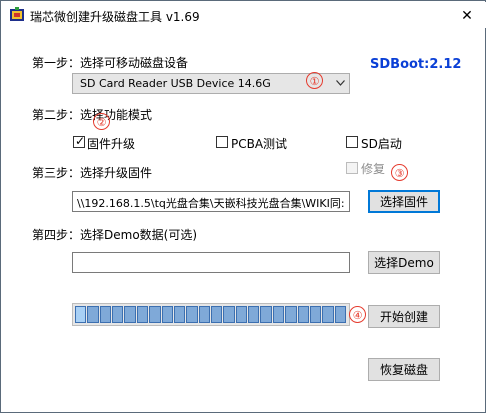  I want to click on firmware-path-value: \\192.168.1.5\tq光盘合集\天嵌科技光盘合集\WIKI同:, so click(211, 203).